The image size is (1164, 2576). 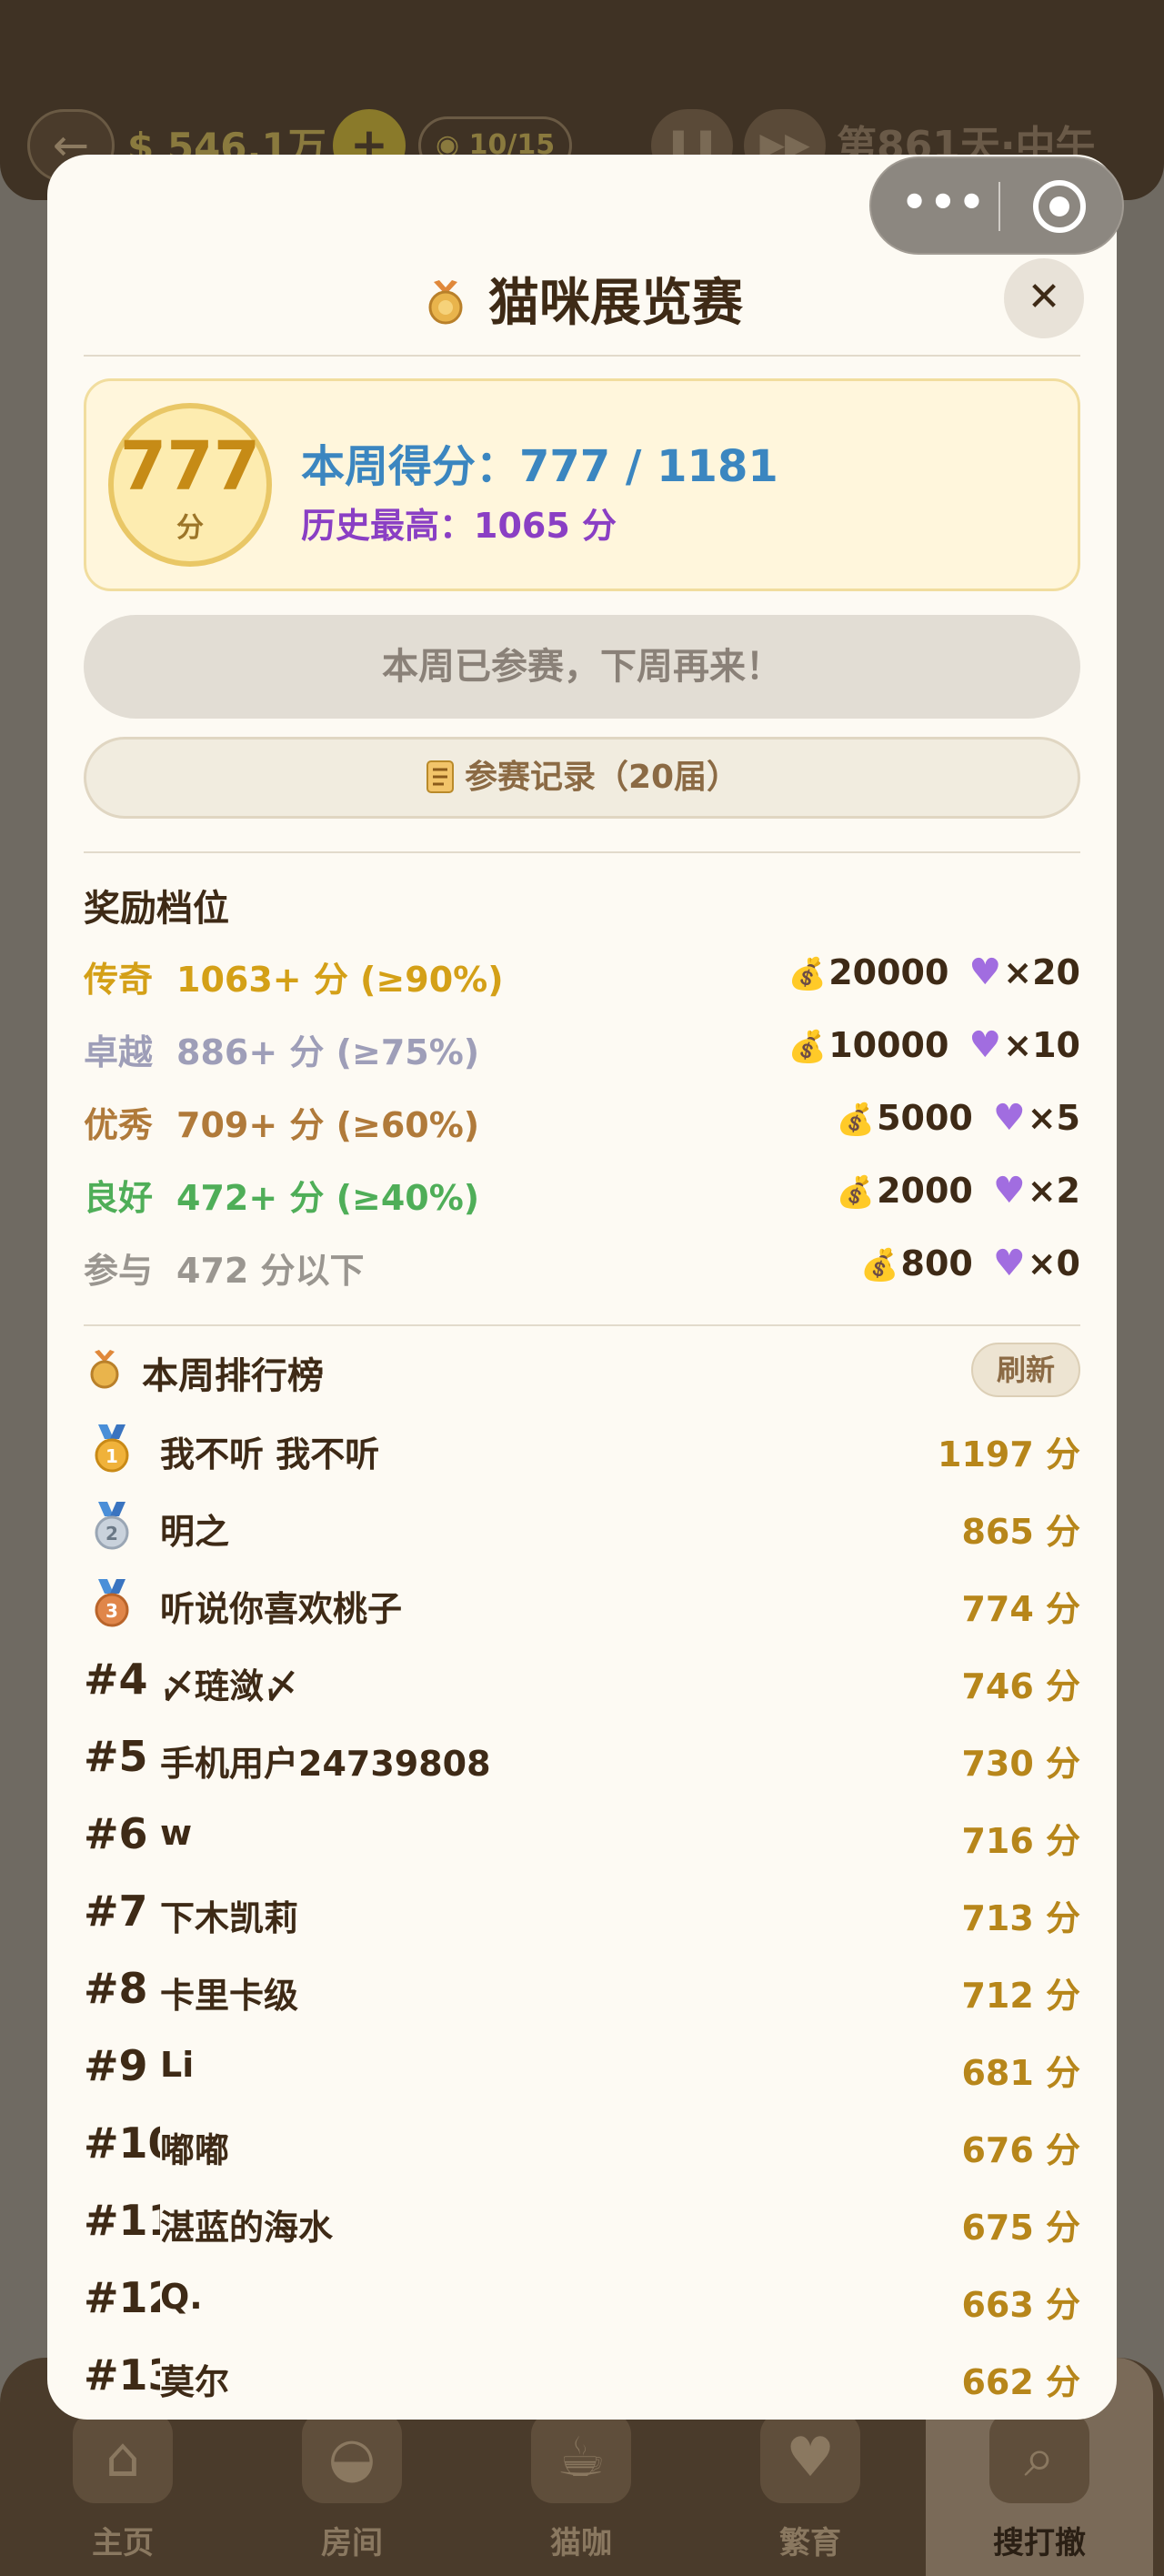 I want to click on leaderboard-row: #7 下木凯莉 713 分, so click(x=582, y=1912).